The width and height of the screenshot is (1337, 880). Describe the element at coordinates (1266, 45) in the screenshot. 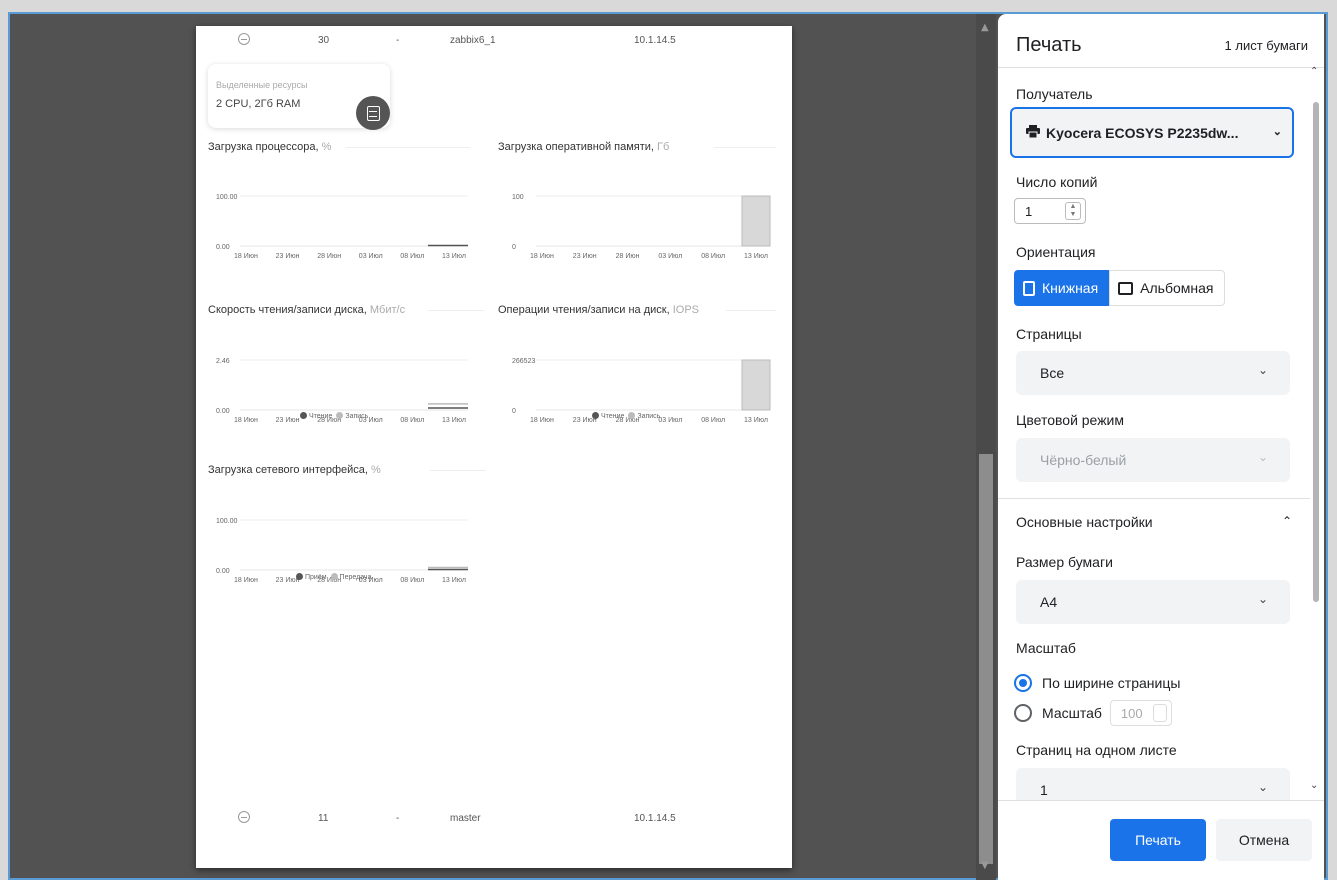

I see `sheet-count: 1 лист бумаги` at that location.